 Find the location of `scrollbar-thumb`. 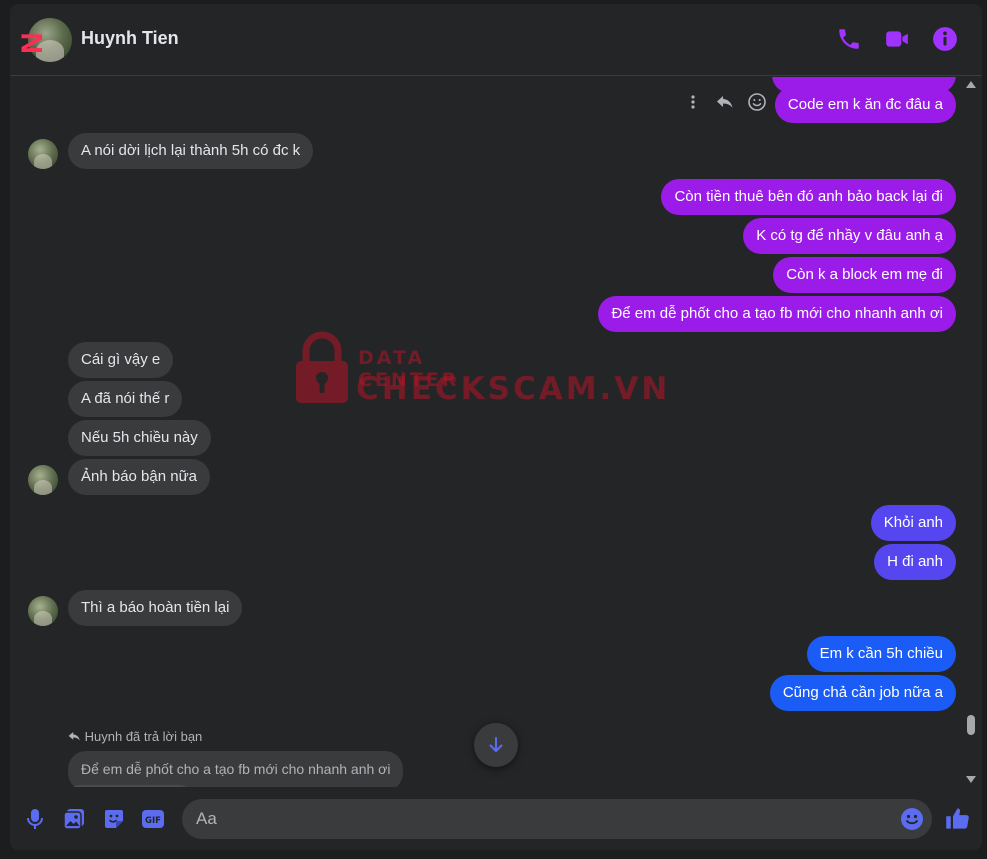

scrollbar-thumb is located at coordinates (971, 725).